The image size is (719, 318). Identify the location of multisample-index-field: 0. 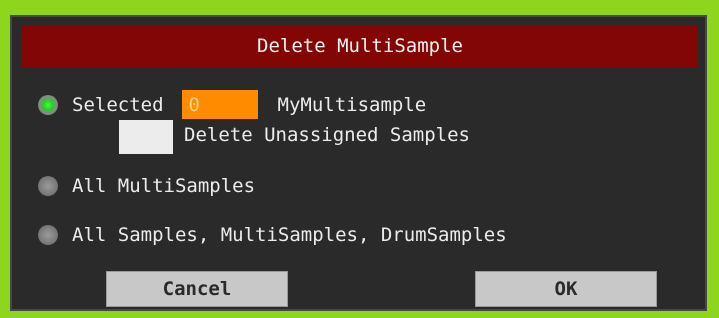
(219, 104).